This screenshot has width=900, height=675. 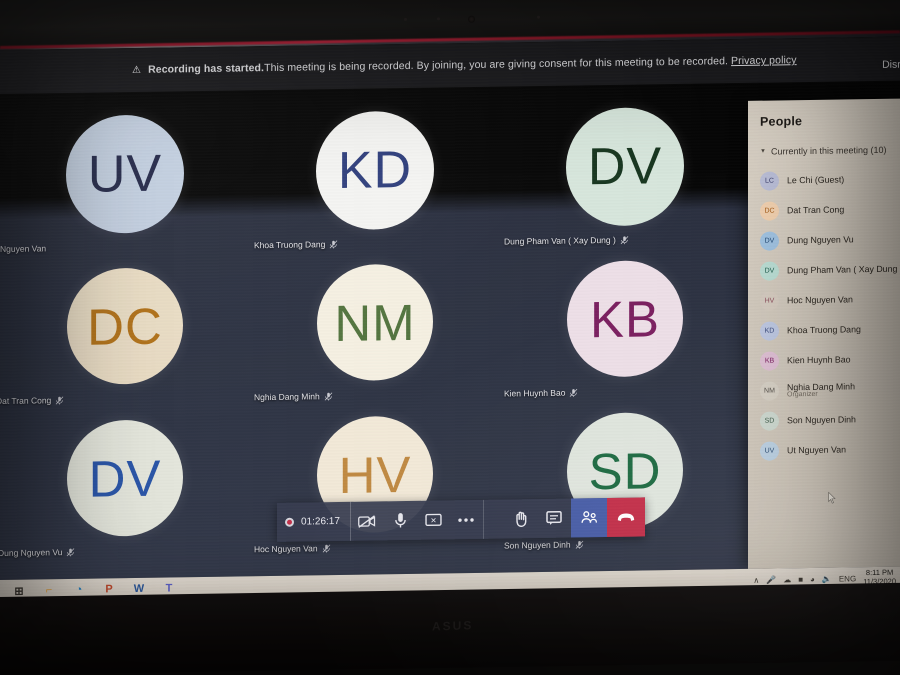 What do you see at coordinates (292, 548) in the screenshot?
I see `participant-name-tag: Hoc Nguyen Van` at bounding box center [292, 548].